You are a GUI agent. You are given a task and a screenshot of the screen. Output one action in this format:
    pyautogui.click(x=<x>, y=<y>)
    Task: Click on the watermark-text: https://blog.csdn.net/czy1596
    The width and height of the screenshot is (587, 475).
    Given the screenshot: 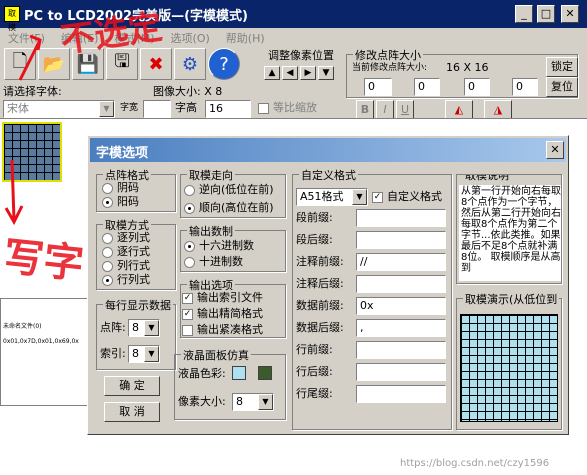 What is the action you would take?
    pyautogui.click(x=475, y=463)
    